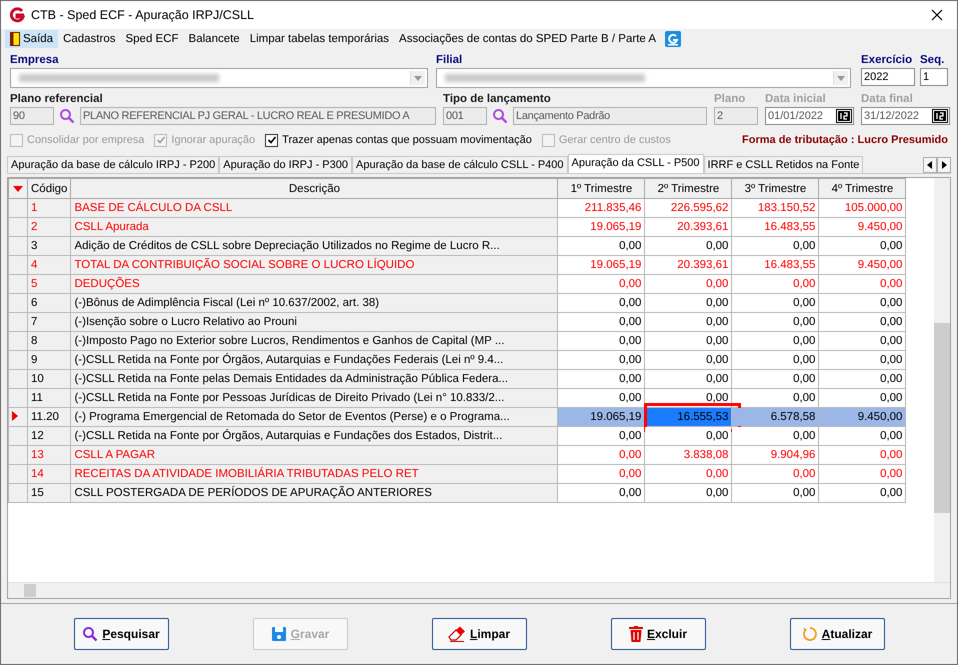  I want to click on sequence-field: 1, so click(934, 77).